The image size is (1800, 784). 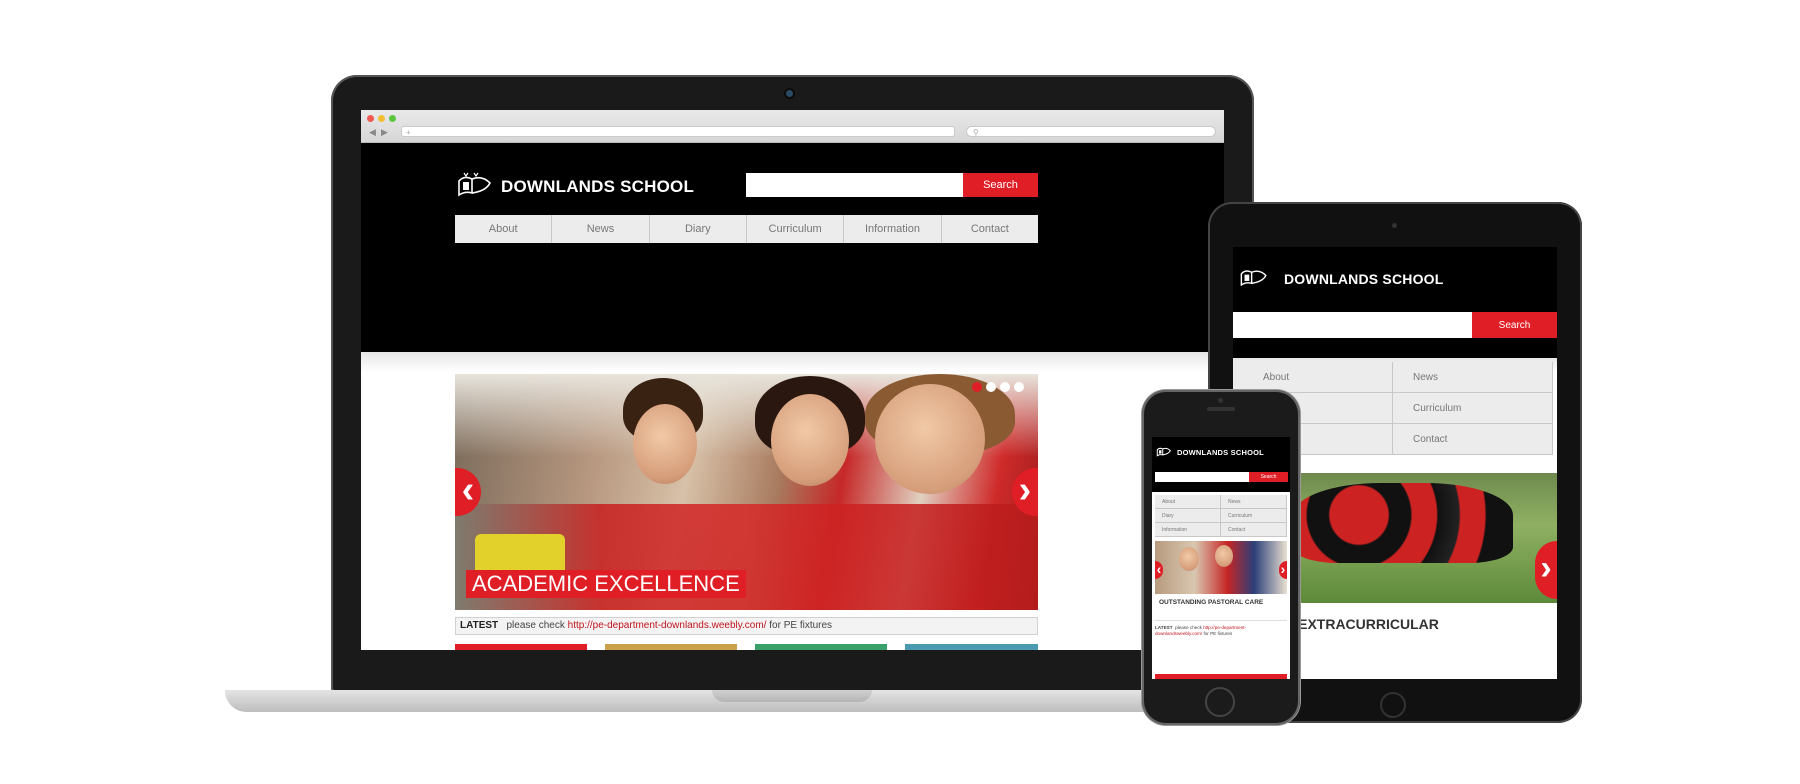 What do you see at coordinates (746, 492) in the screenshot?
I see `hero-slider: ACADEMIC EXCELLENCE ‹ ›` at bounding box center [746, 492].